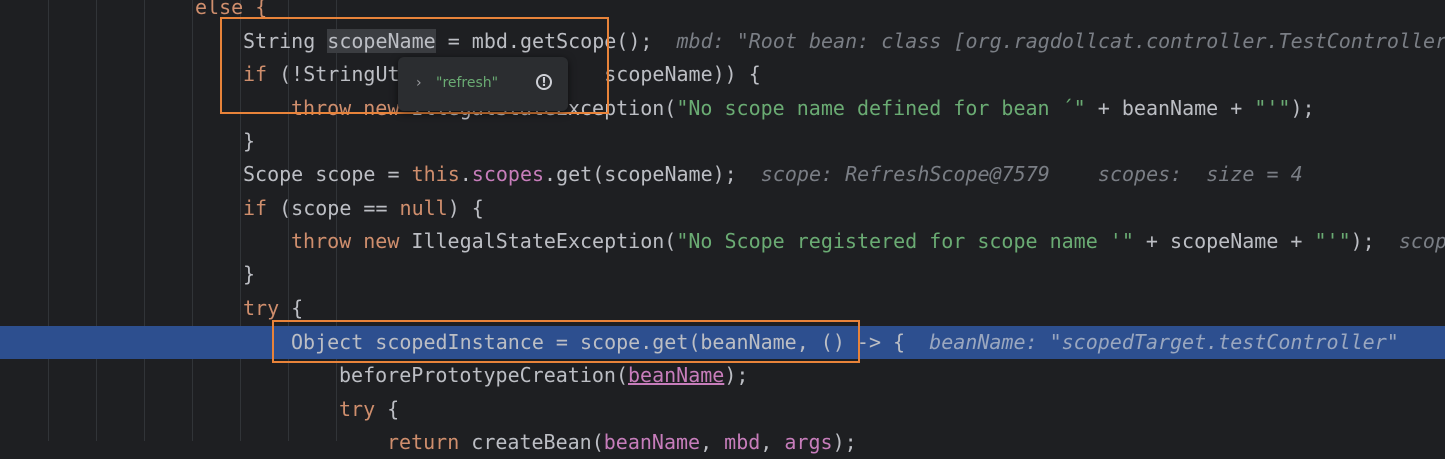  I want to click on code-line: try {, so click(722, 409).